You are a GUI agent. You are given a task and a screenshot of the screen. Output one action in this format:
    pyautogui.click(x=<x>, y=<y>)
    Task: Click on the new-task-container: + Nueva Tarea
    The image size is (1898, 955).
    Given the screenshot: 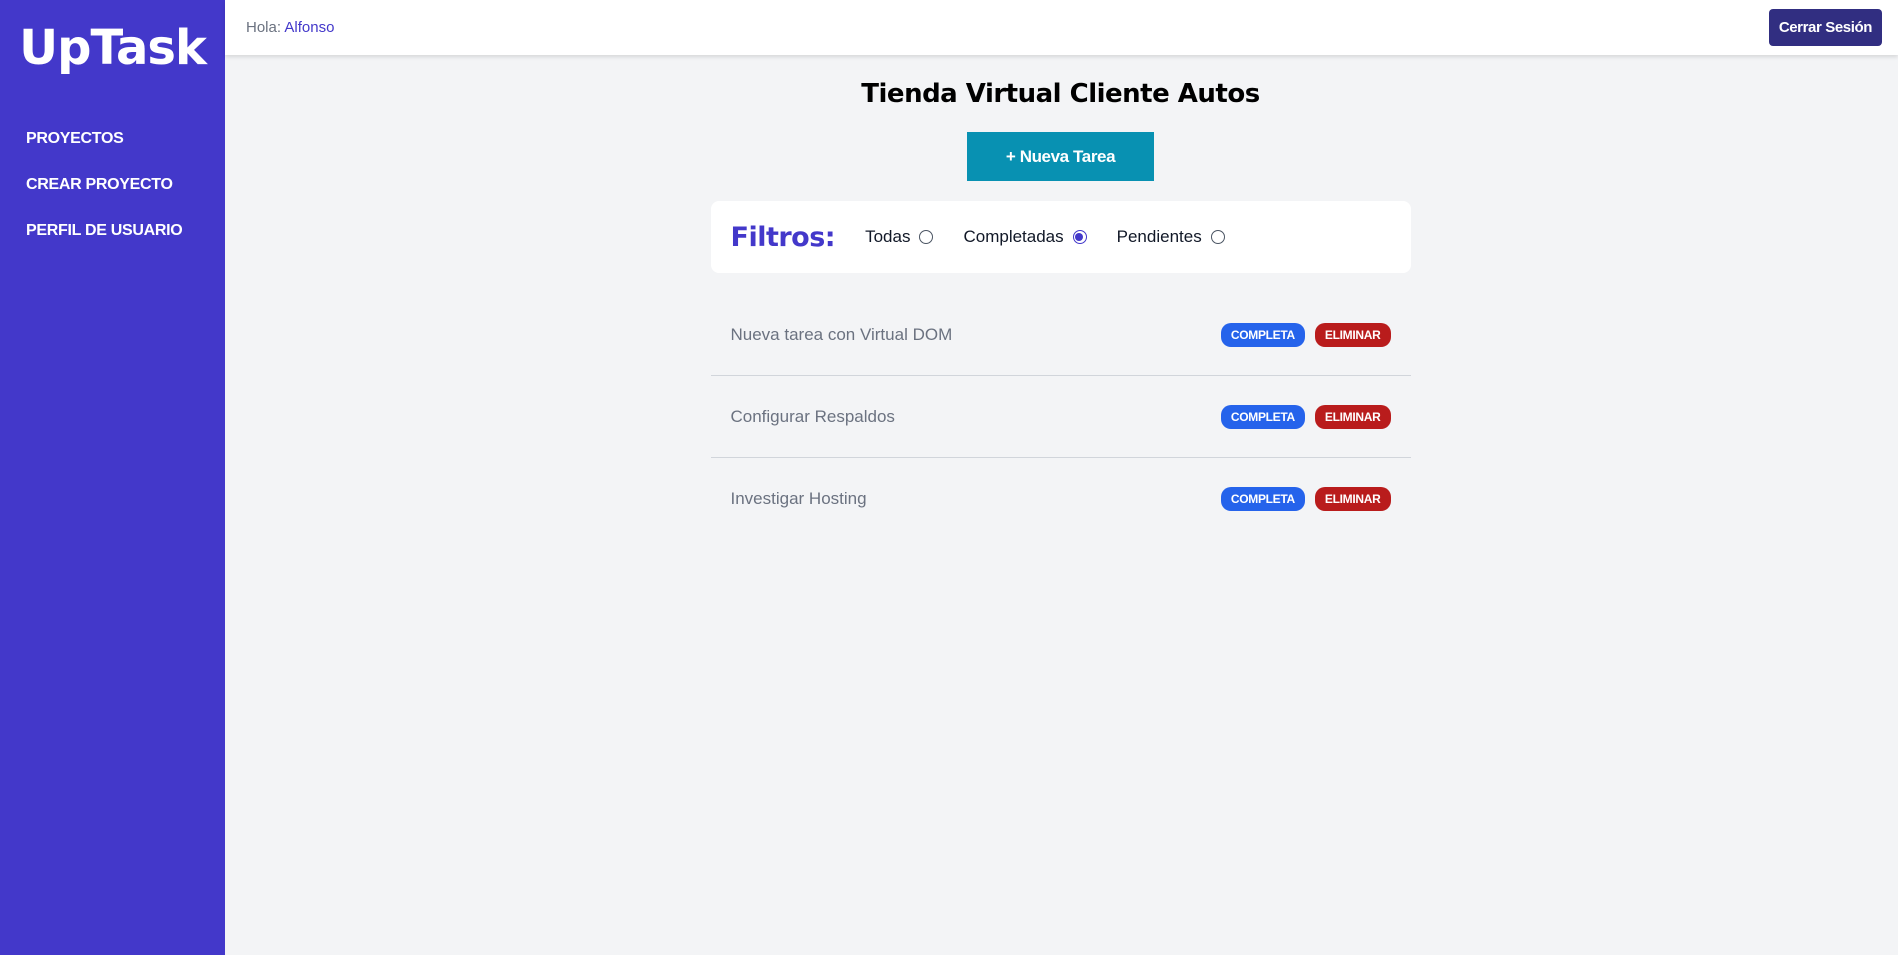 What is the action you would take?
    pyautogui.click(x=1061, y=156)
    